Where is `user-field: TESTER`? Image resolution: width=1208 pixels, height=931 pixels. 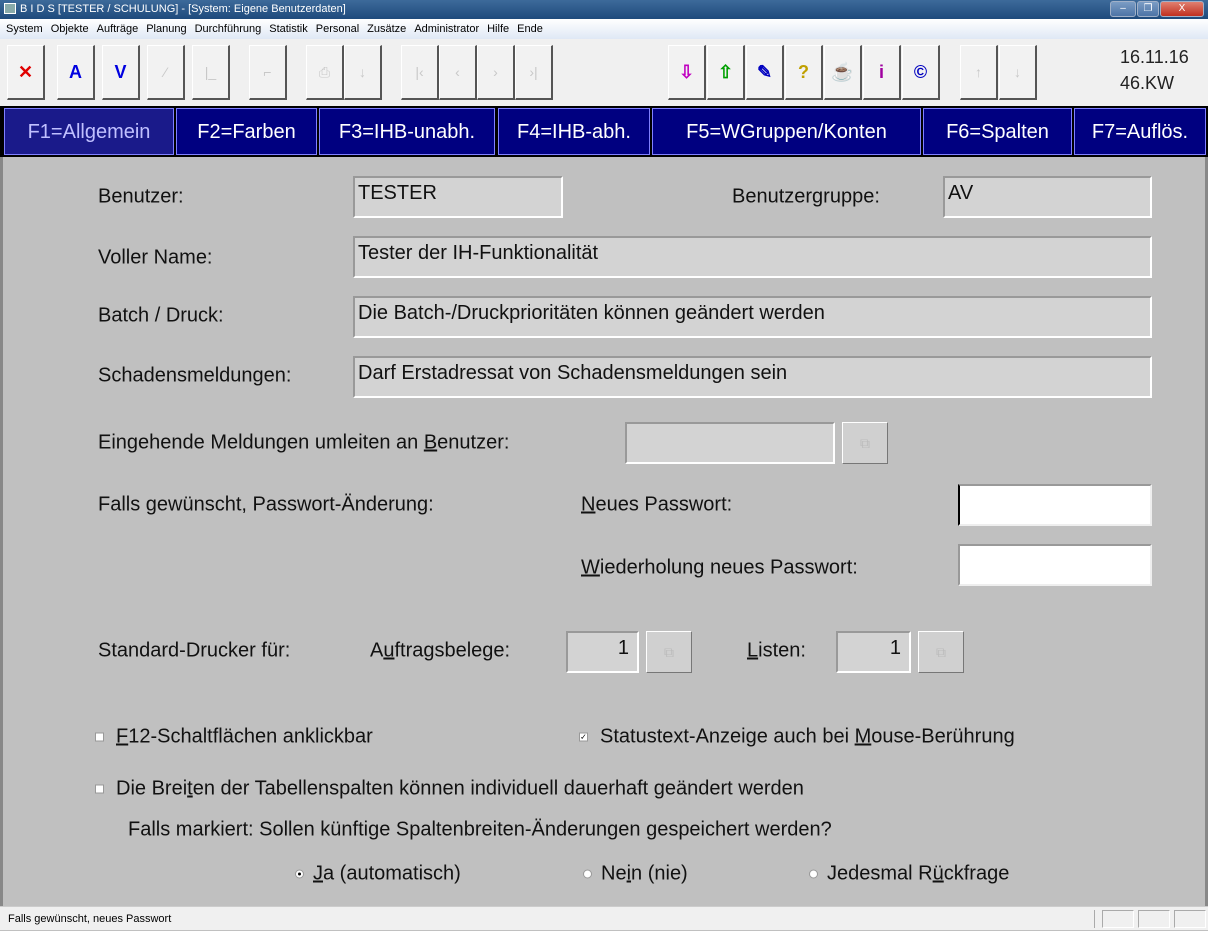
user-field: TESTER is located at coordinates (458, 197).